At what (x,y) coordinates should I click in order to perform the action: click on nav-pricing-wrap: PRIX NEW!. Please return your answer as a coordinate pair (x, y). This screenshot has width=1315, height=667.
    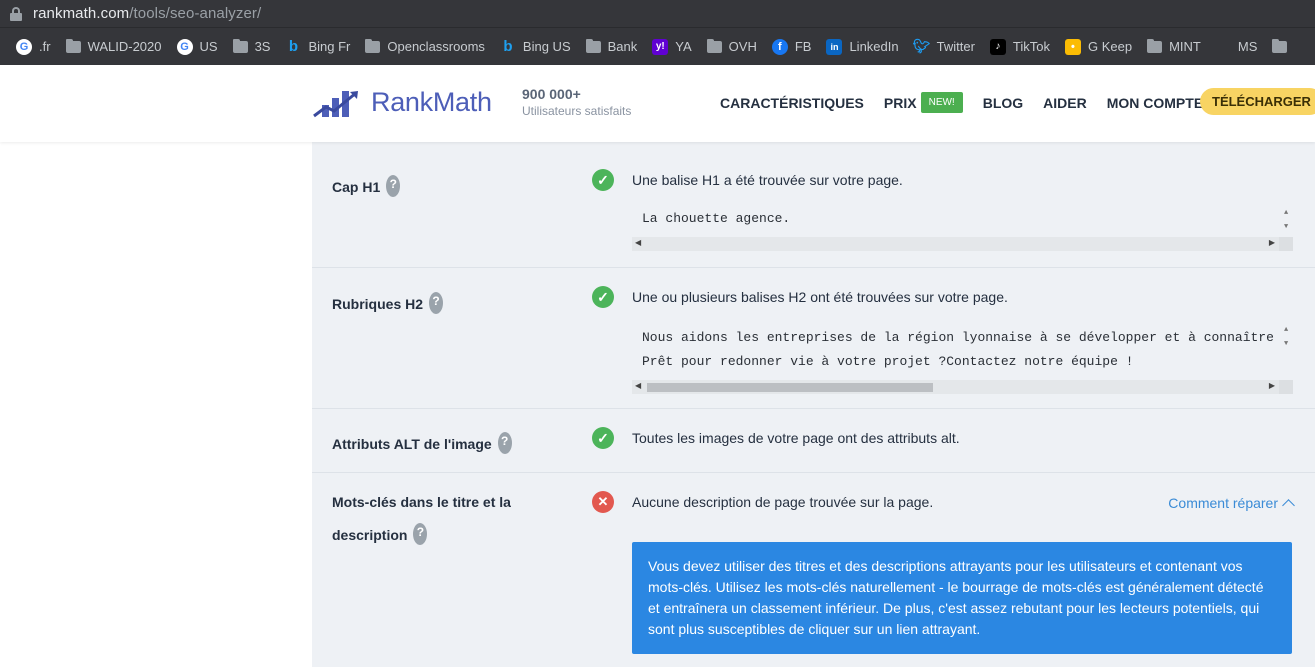
    Looking at the image, I should click on (923, 102).